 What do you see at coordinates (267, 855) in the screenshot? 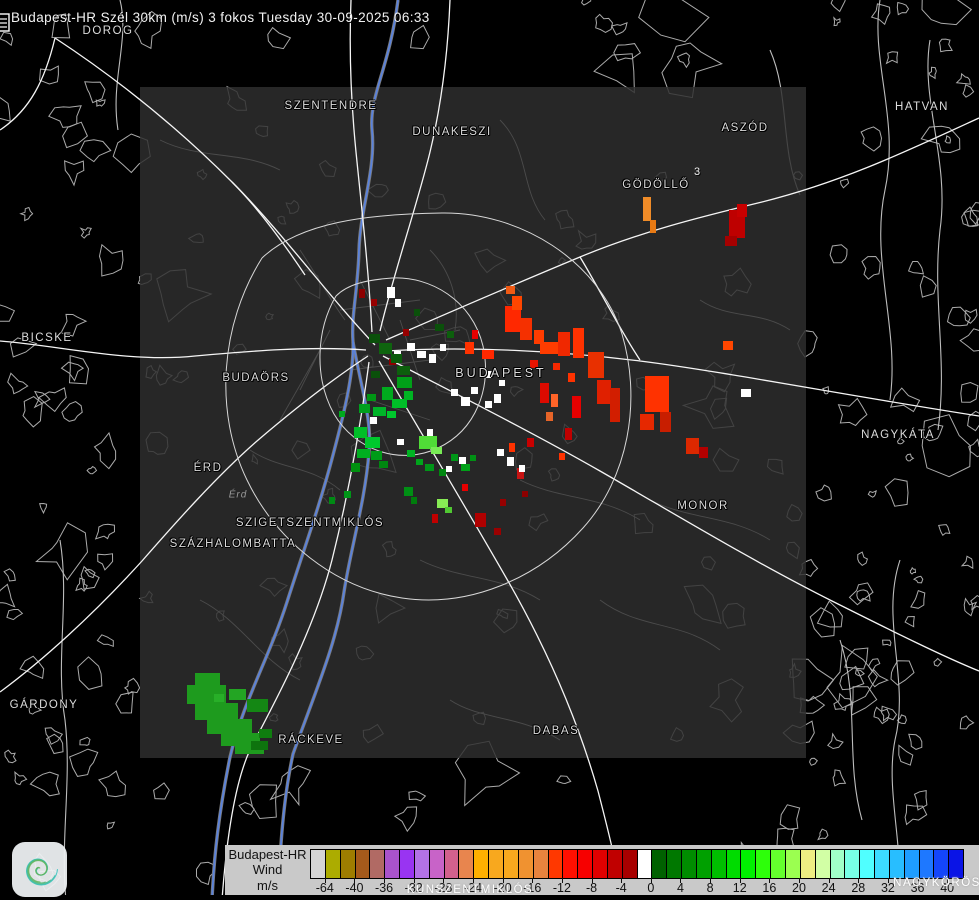
I see `legend-station-name: Budapest-HR` at bounding box center [267, 855].